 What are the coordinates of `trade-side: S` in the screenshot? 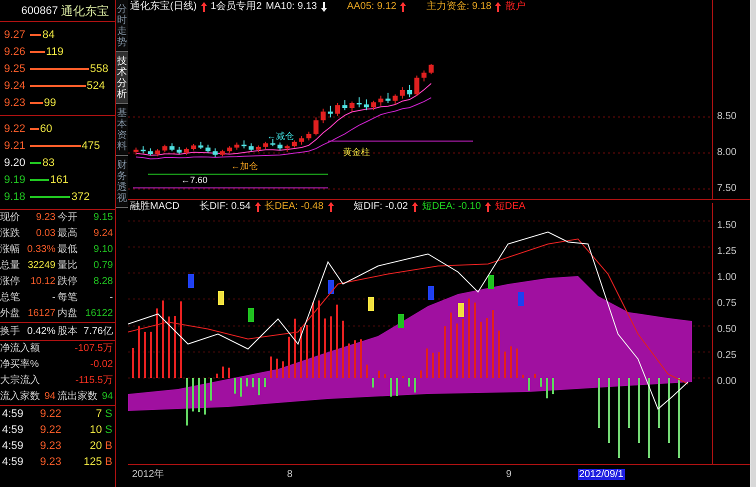 It's located at (108, 430).